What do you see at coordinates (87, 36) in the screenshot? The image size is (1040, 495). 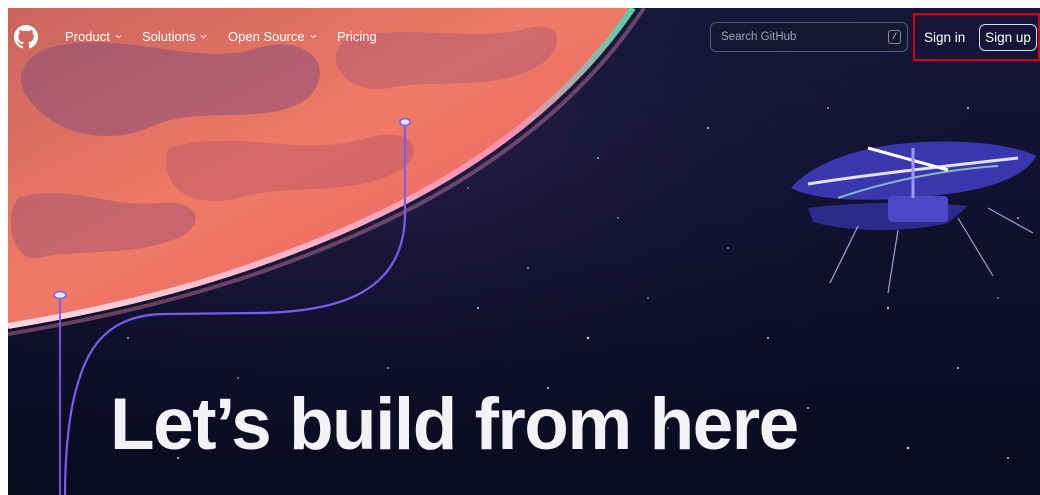 I see `nav-item-label: Product` at bounding box center [87, 36].